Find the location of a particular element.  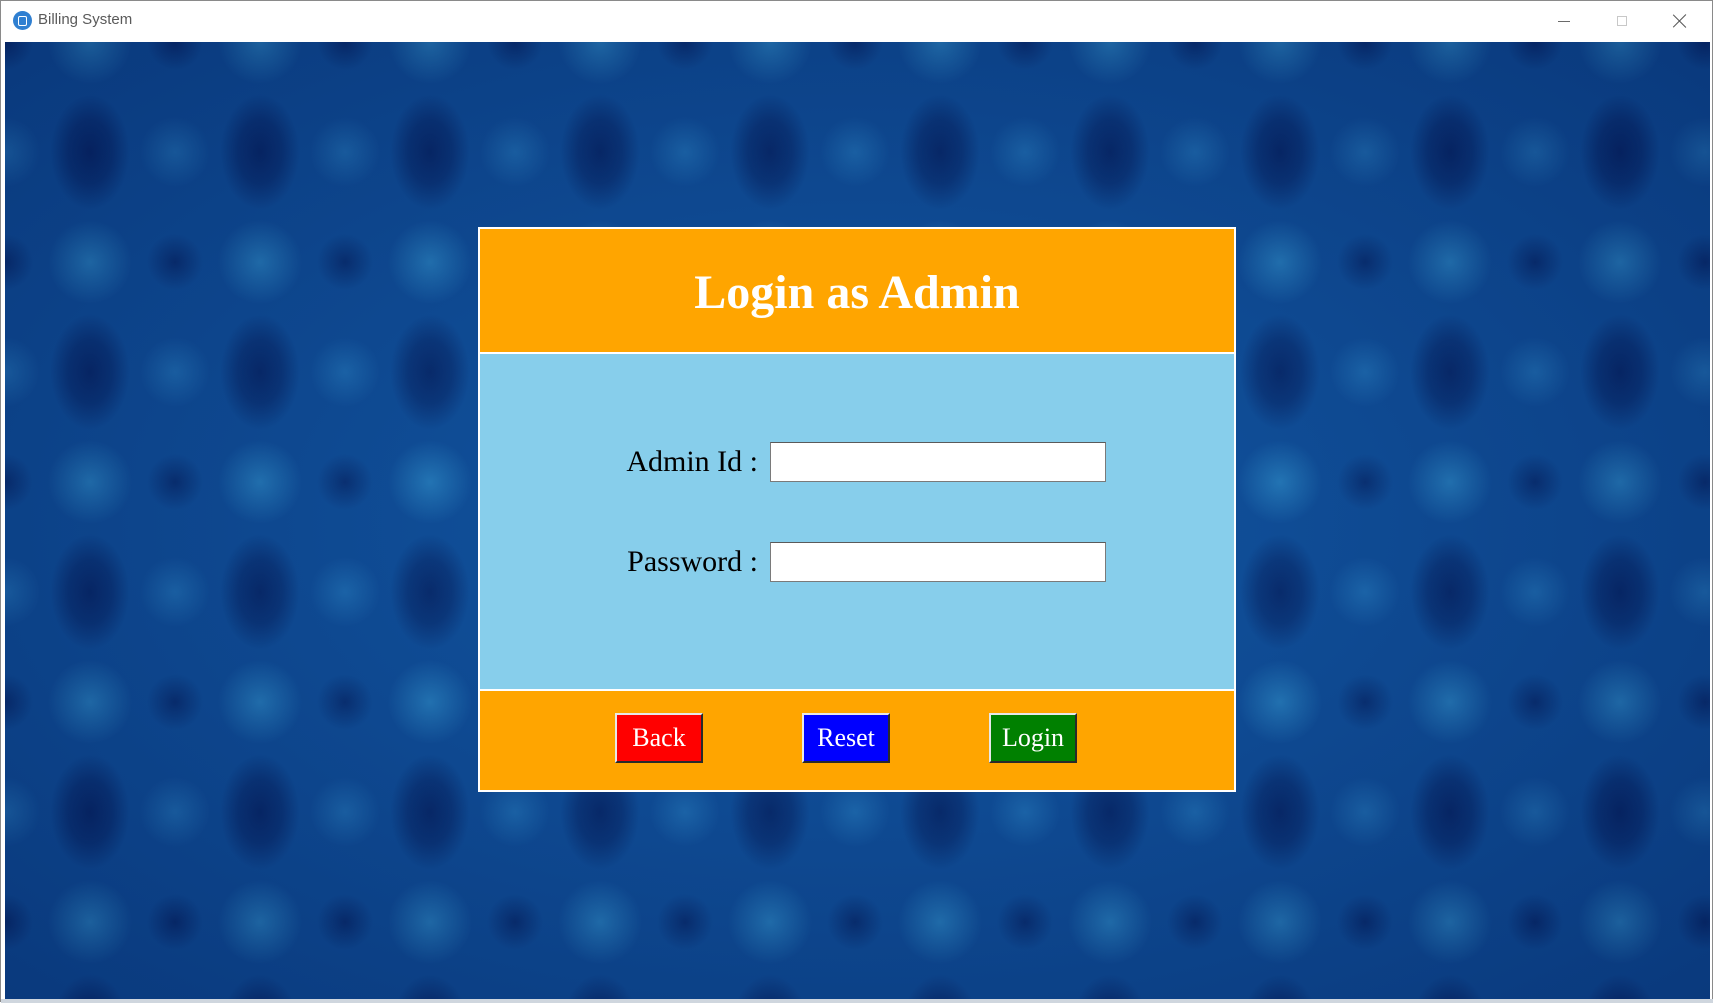

admin-id-input is located at coordinates (938, 462).